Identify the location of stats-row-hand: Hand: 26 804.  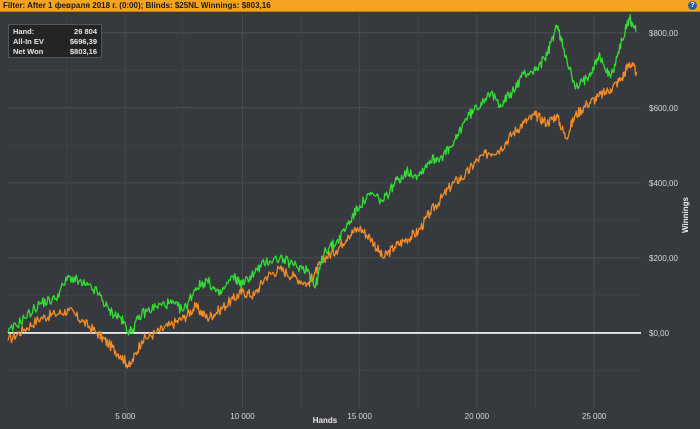
(55, 32).